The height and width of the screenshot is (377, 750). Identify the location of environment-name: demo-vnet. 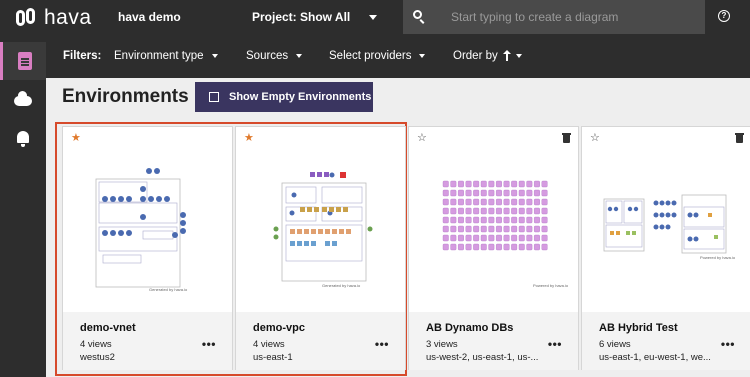
(108, 328).